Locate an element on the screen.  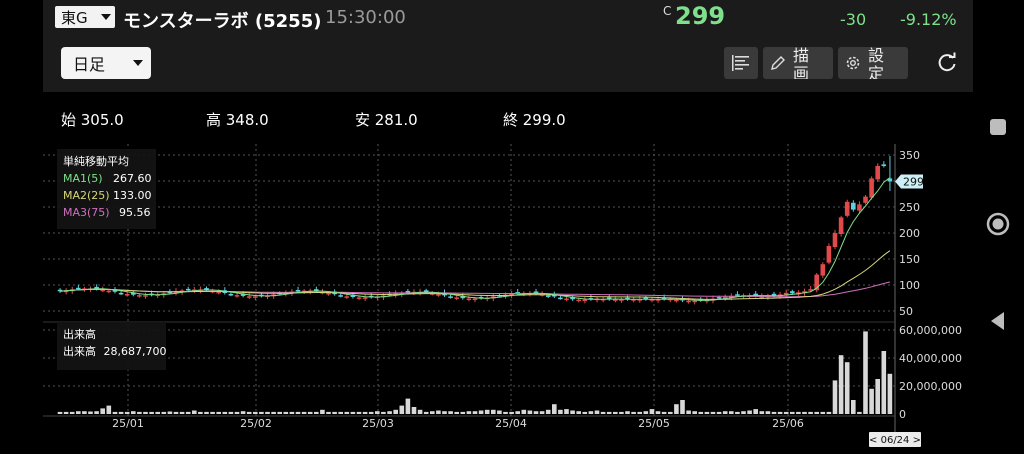
indicator-list-button is located at coordinates (741, 63).